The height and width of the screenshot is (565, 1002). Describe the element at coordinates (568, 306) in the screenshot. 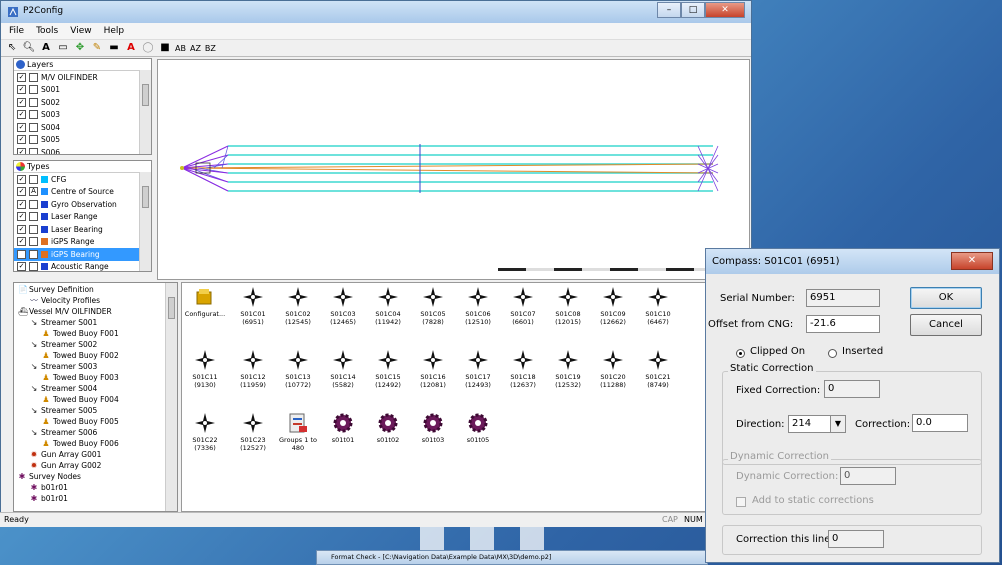

I see `grid-item: S01C08 (12015)` at that location.